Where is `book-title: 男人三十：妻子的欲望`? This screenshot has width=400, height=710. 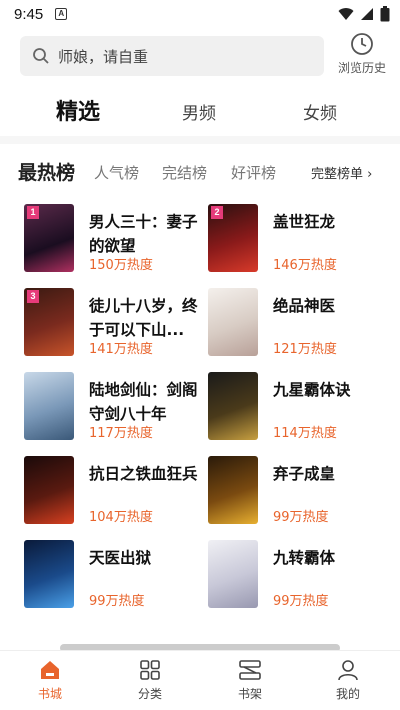
book-title: 男人三十：妻子的欲望 is located at coordinates (143, 234).